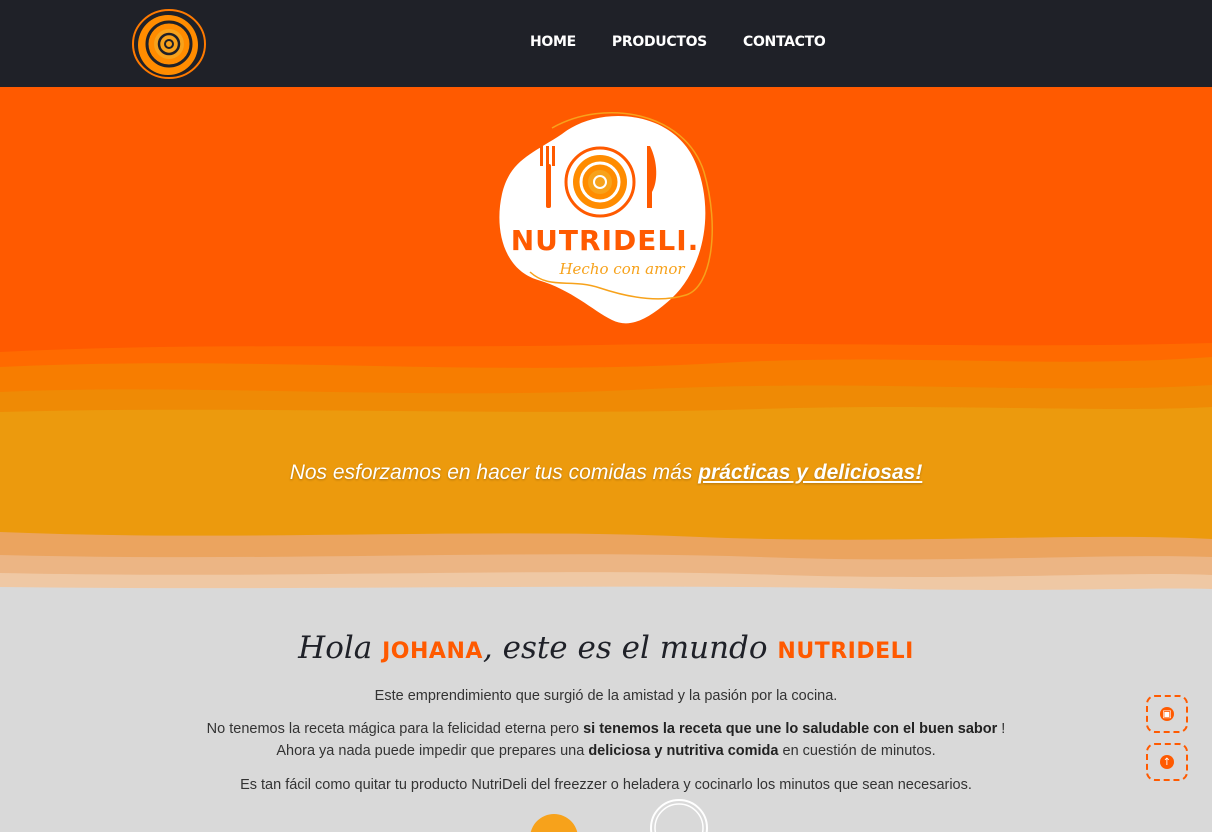  What do you see at coordinates (605, 240) in the screenshot?
I see `logo-wordmark: NUTRIDELI.` at bounding box center [605, 240].